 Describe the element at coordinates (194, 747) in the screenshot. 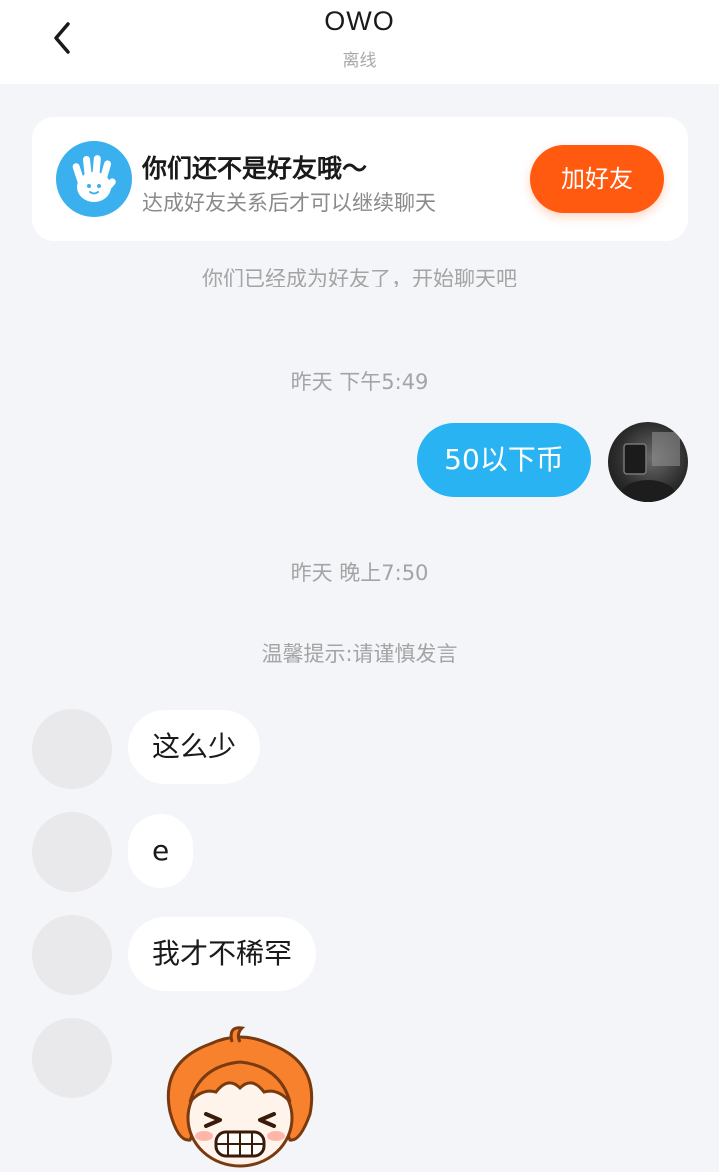

I see `incoming-message: 这么少` at that location.